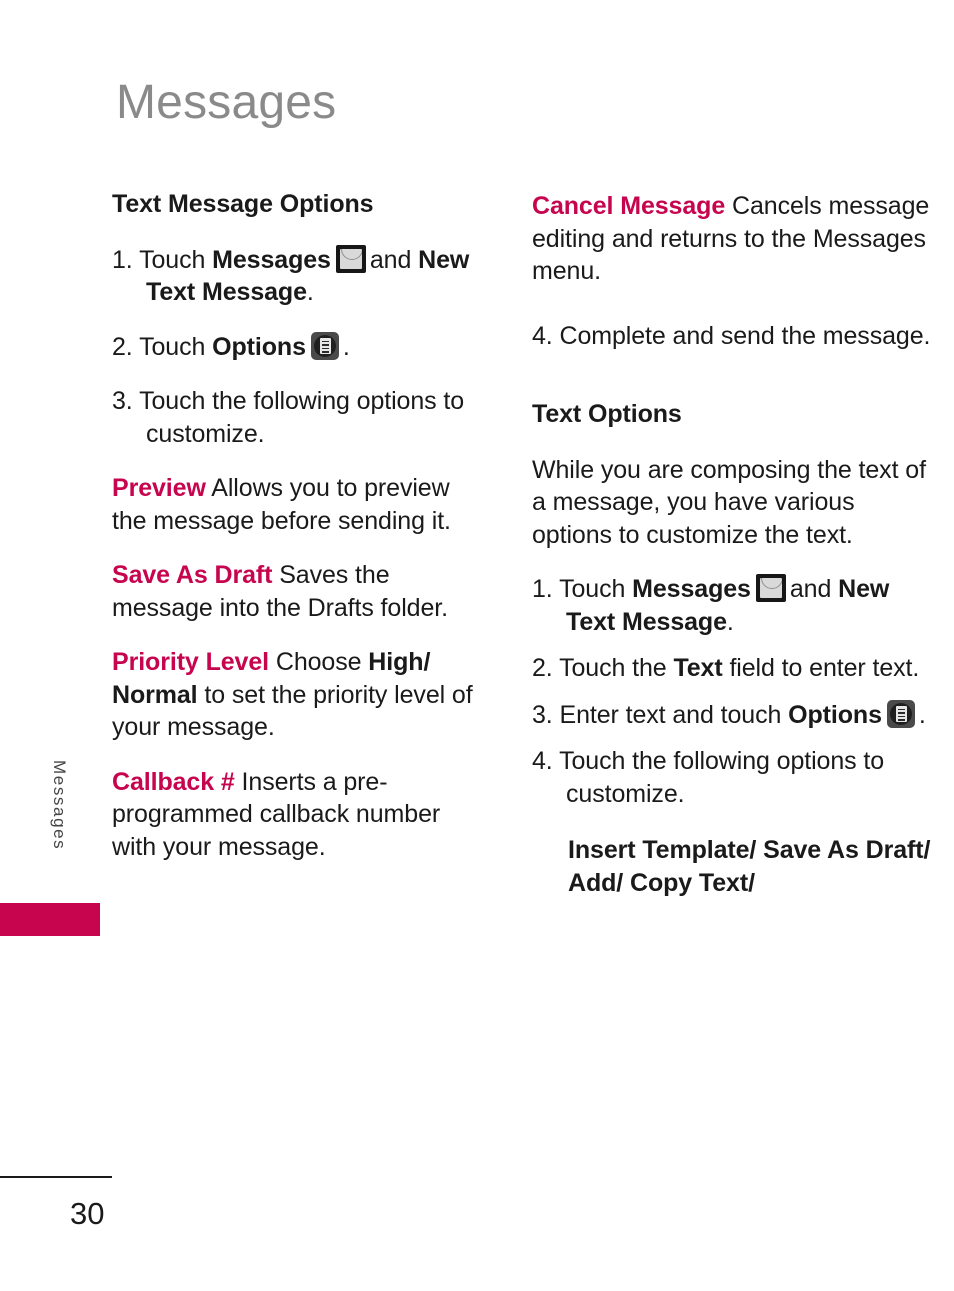 Image resolution: width=954 pixels, height=1291 pixels. What do you see at coordinates (698, 668) in the screenshot?
I see `right-step-2-bold-text-field: Text` at bounding box center [698, 668].